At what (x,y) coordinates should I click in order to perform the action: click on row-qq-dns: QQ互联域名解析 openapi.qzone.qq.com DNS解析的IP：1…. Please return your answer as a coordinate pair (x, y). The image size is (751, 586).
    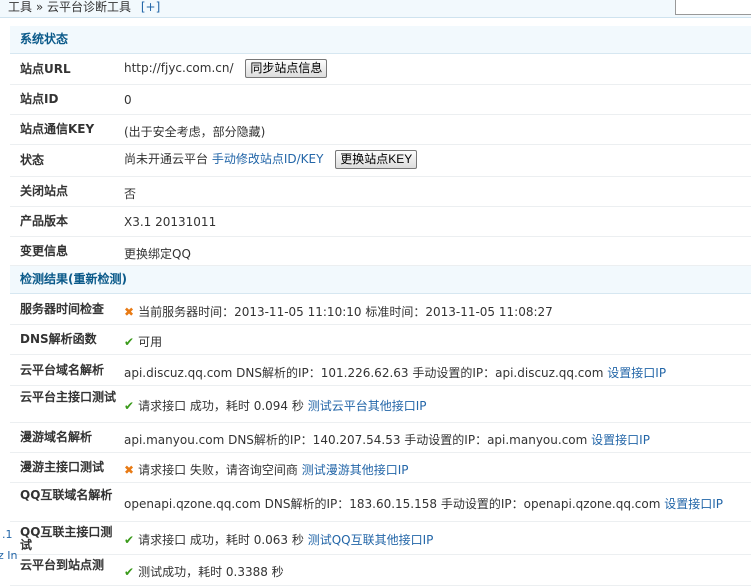
    Looking at the image, I should click on (380, 502).